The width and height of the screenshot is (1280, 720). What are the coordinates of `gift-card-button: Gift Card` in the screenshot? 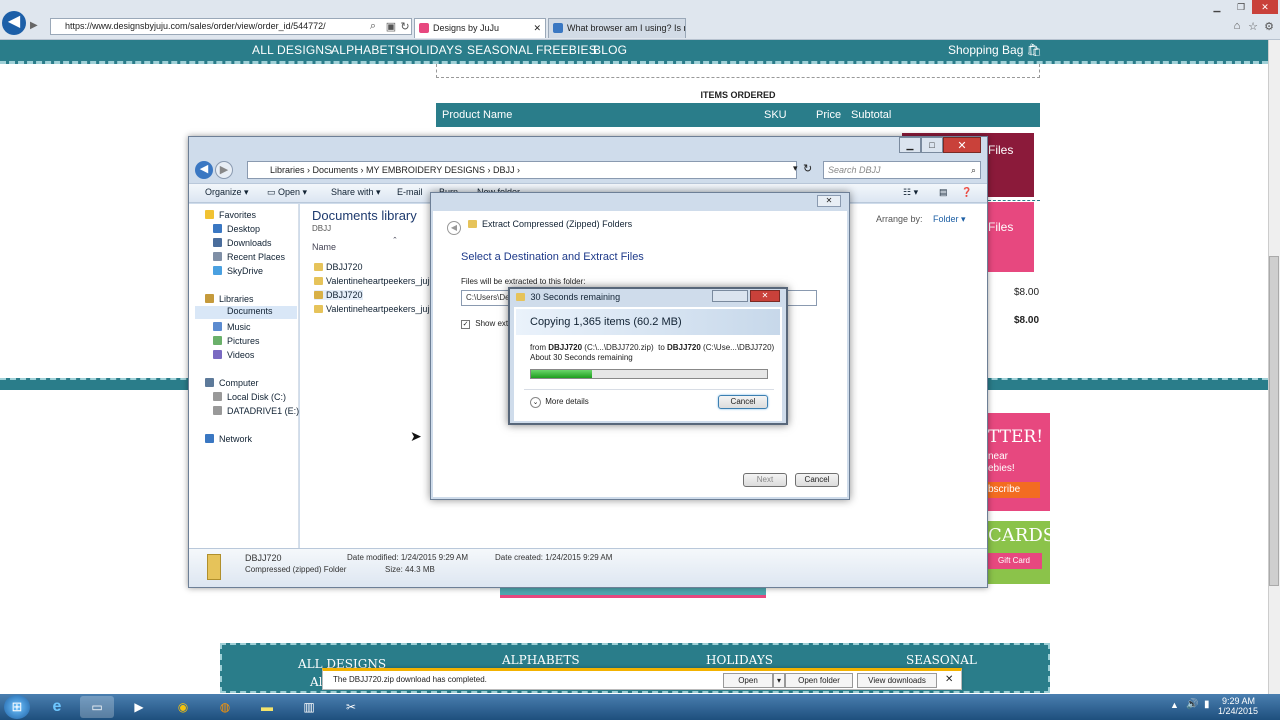 It's located at (1014, 561).